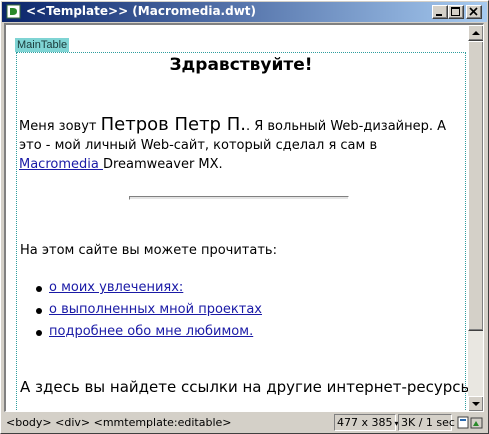 The height and width of the screenshot is (434, 489). I want to click on maximize-icon, so click(455, 11).